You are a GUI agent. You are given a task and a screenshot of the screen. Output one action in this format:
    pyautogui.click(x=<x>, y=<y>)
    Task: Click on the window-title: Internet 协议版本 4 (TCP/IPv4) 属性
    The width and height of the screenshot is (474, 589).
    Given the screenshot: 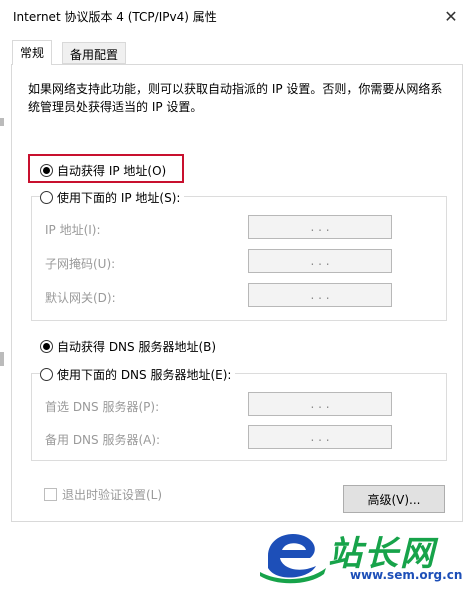 What is the action you would take?
    pyautogui.click(x=115, y=17)
    